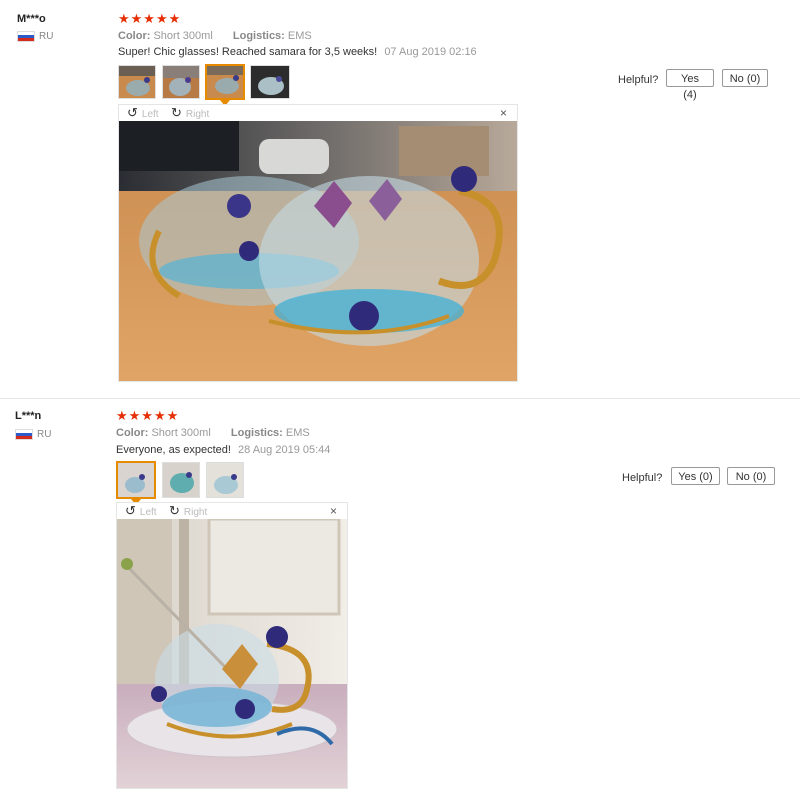  Describe the element at coordinates (28, 416) in the screenshot. I see `reviewer-name: L***n` at that location.